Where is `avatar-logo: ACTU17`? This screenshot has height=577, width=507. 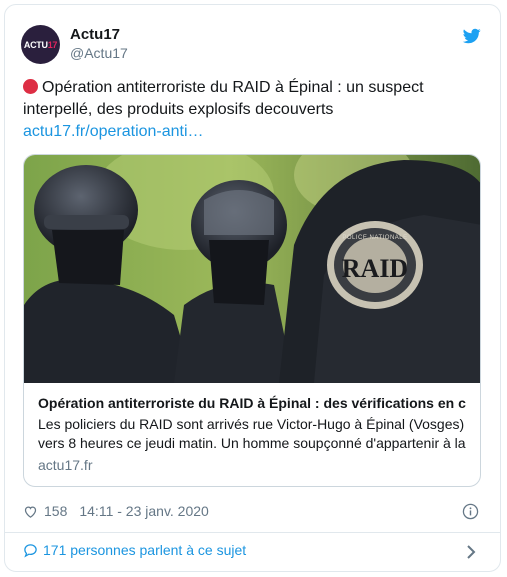
avatar-logo: ACTU17 is located at coordinates (40, 44).